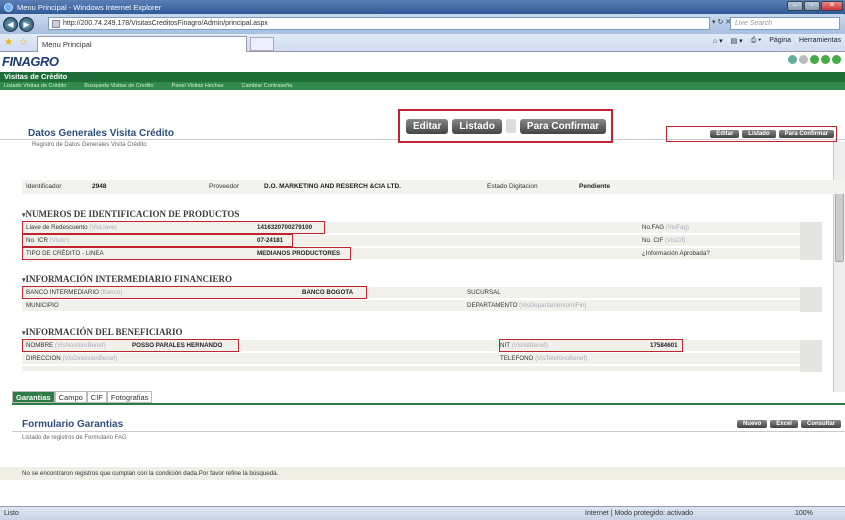 The width and height of the screenshot is (845, 520). What do you see at coordinates (129, 397) in the screenshot?
I see `tab-fotografias: Fotografias` at bounding box center [129, 397].